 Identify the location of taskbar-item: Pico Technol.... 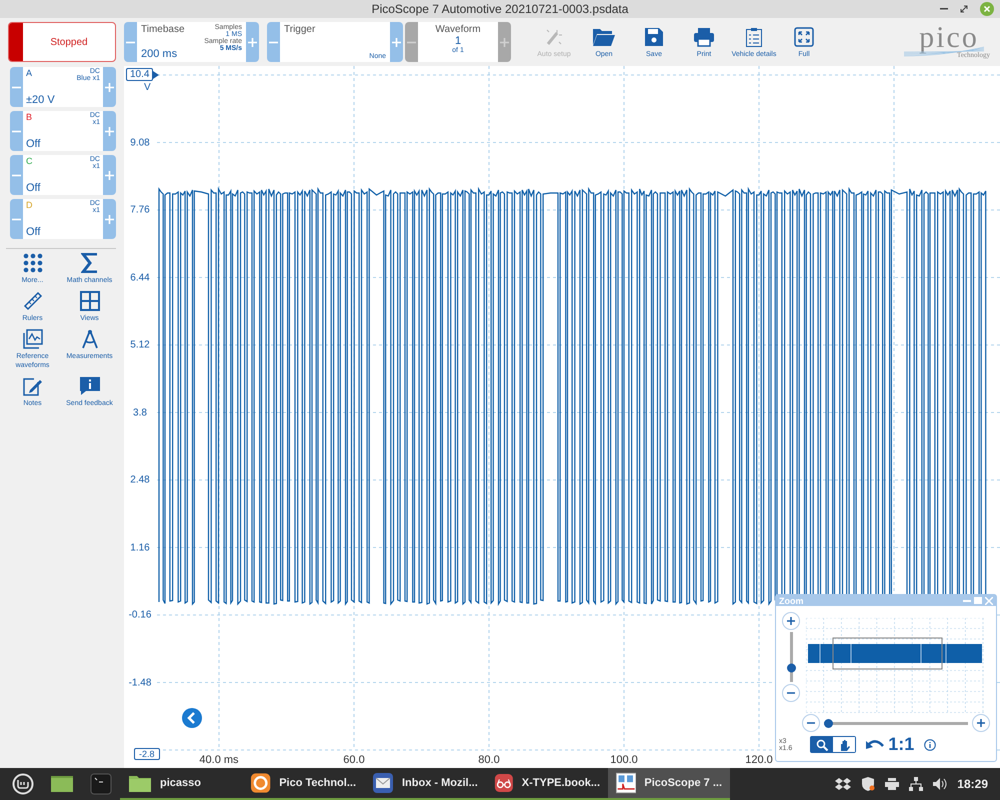
(303, 784).